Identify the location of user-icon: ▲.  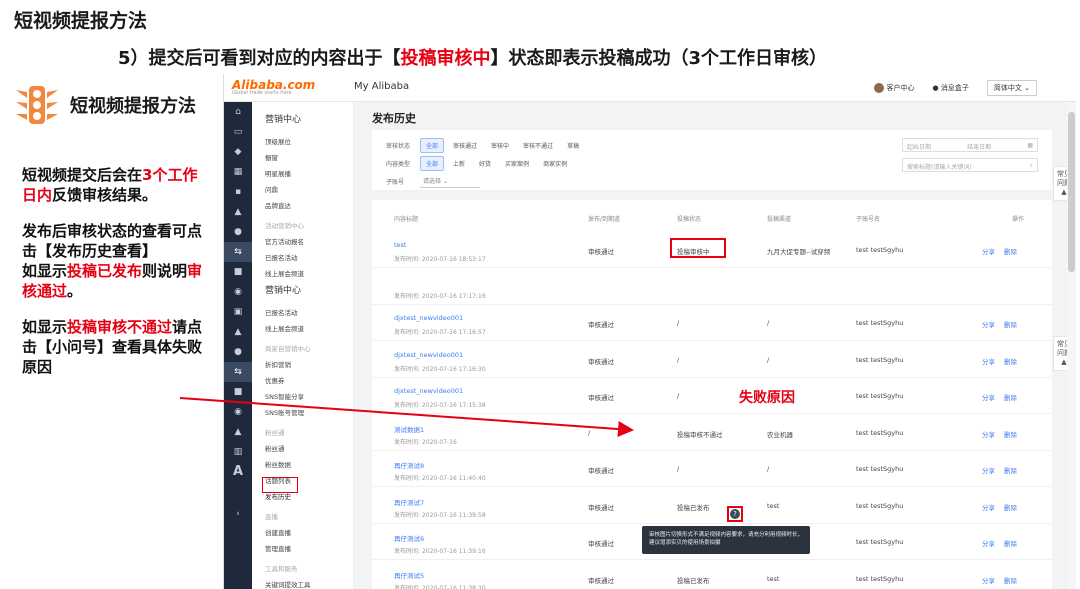
(238, 432).